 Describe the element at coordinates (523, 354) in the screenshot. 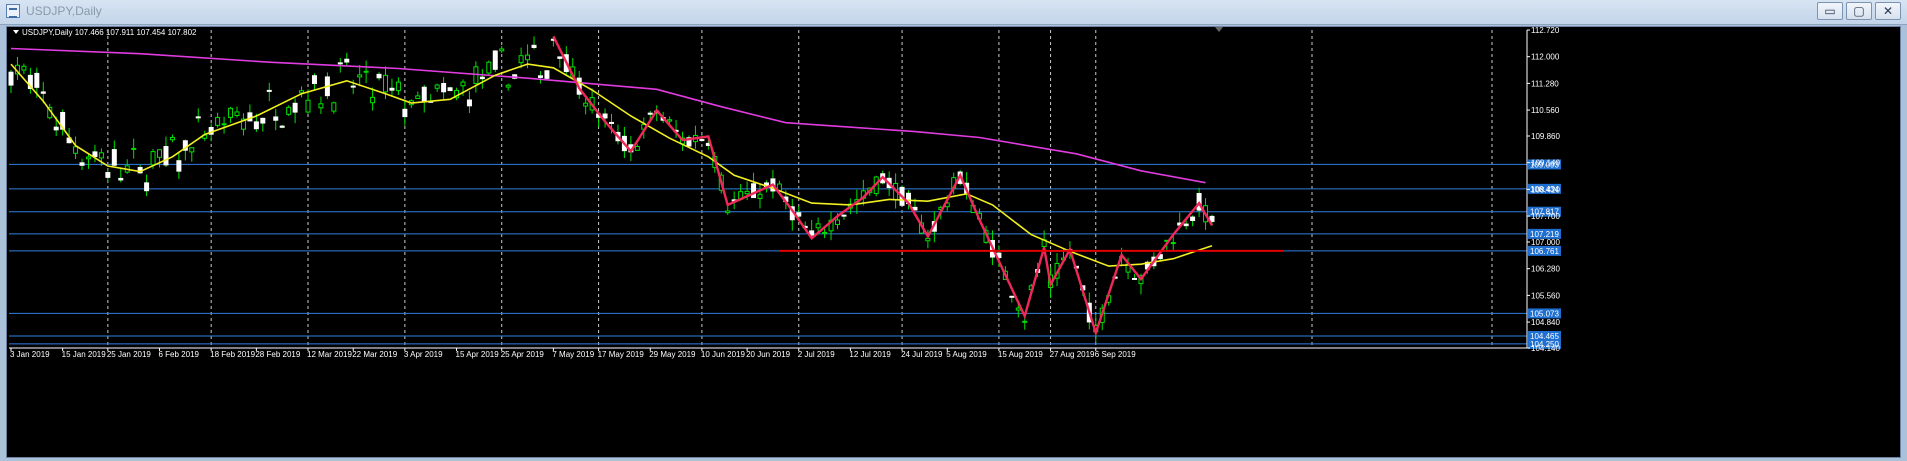

I see `time-tick-label: 25 Apr 2019` at that location.